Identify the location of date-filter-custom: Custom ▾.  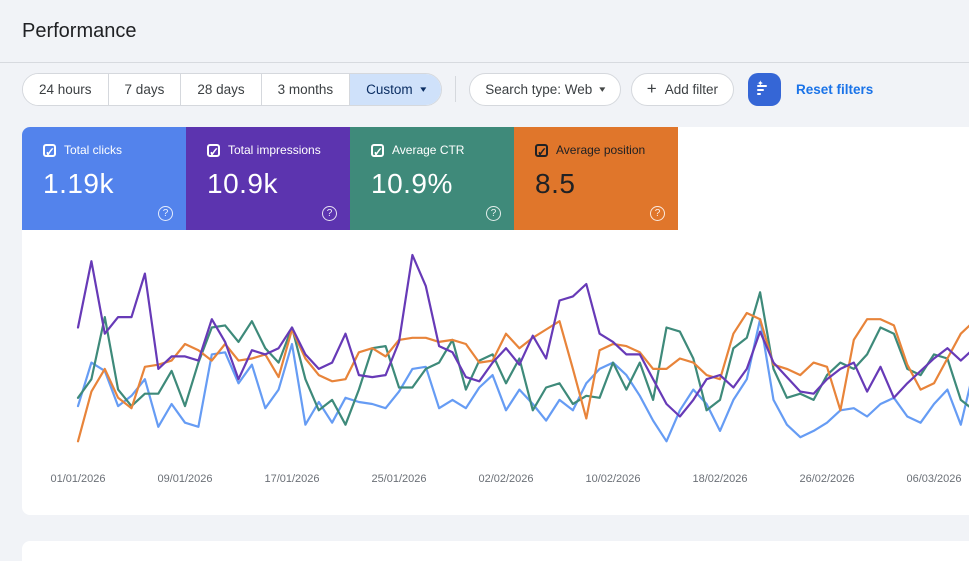
(395, 89).